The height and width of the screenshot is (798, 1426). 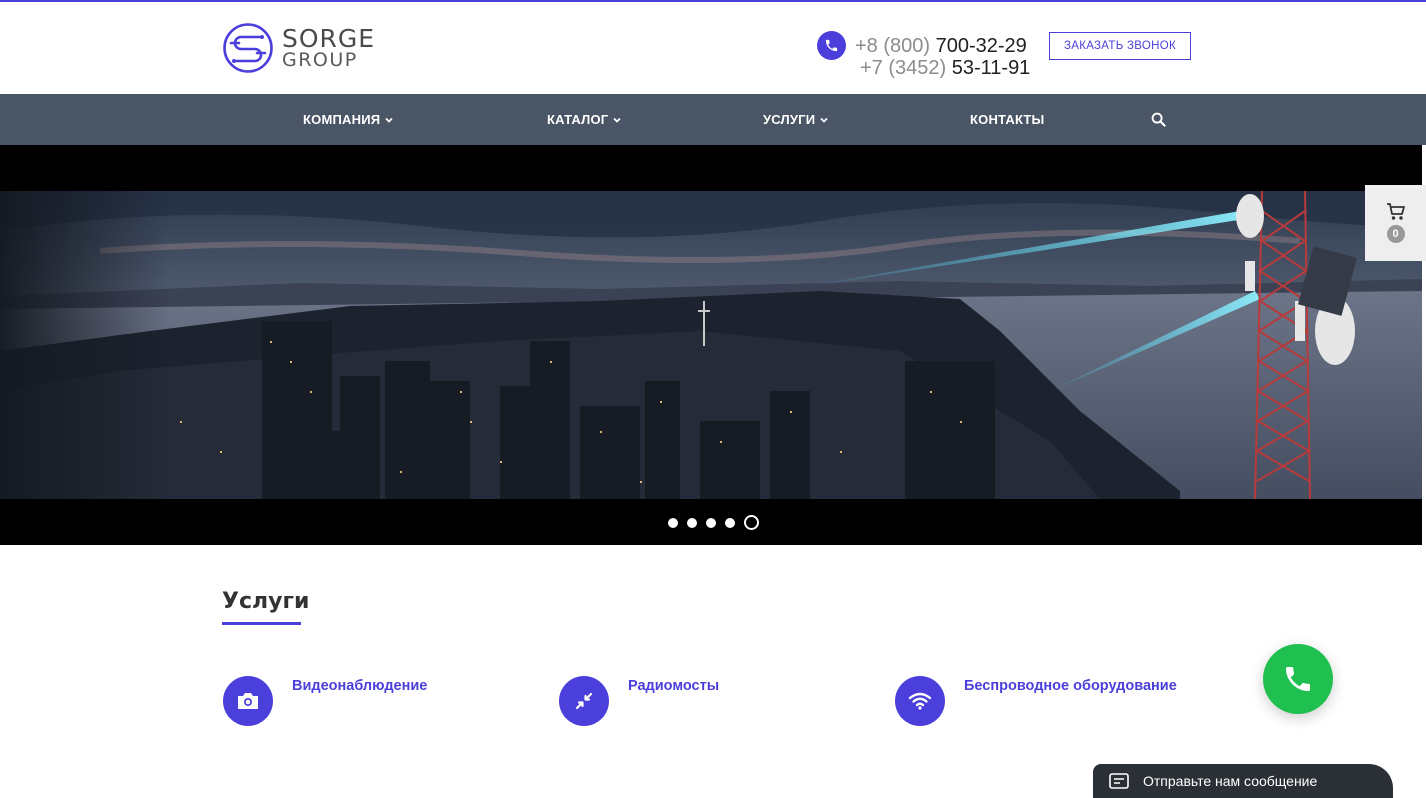 I want to click on nav-item-label: КОМПАНИЯ, so click(x=342, y=119).